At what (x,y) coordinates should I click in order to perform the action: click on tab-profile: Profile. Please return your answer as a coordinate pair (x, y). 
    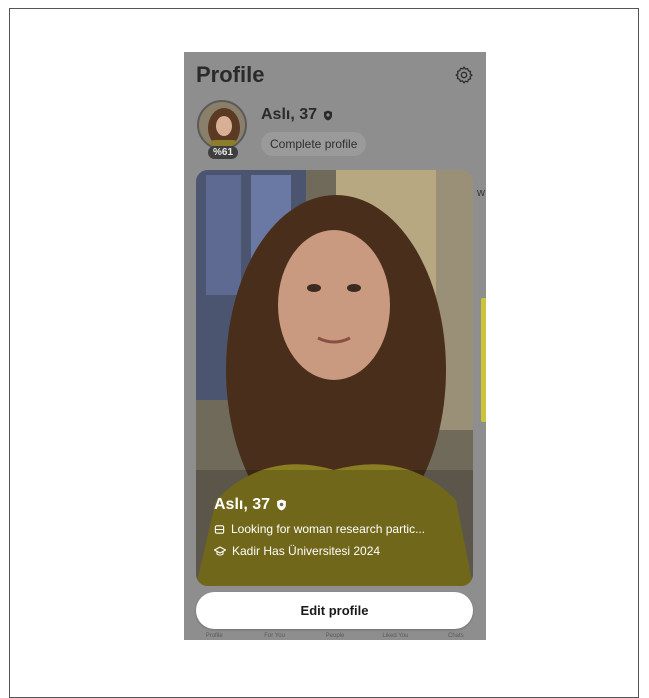
    Looking at the image, I should click on (214, 636).